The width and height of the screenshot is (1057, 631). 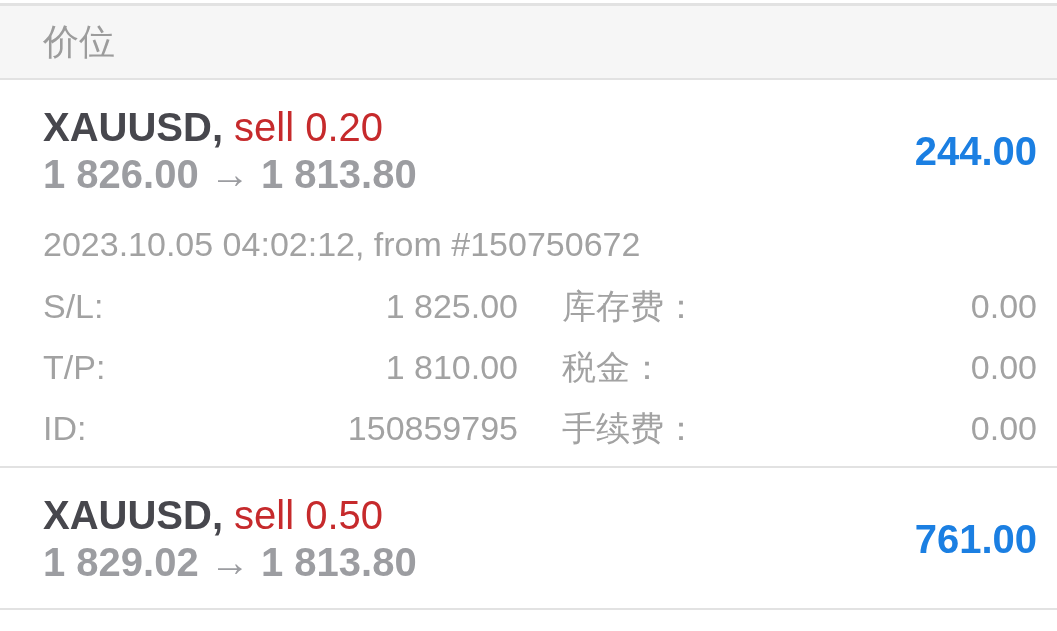 I want to click on order-label: sell 0.20, so click(x=308, y=127).